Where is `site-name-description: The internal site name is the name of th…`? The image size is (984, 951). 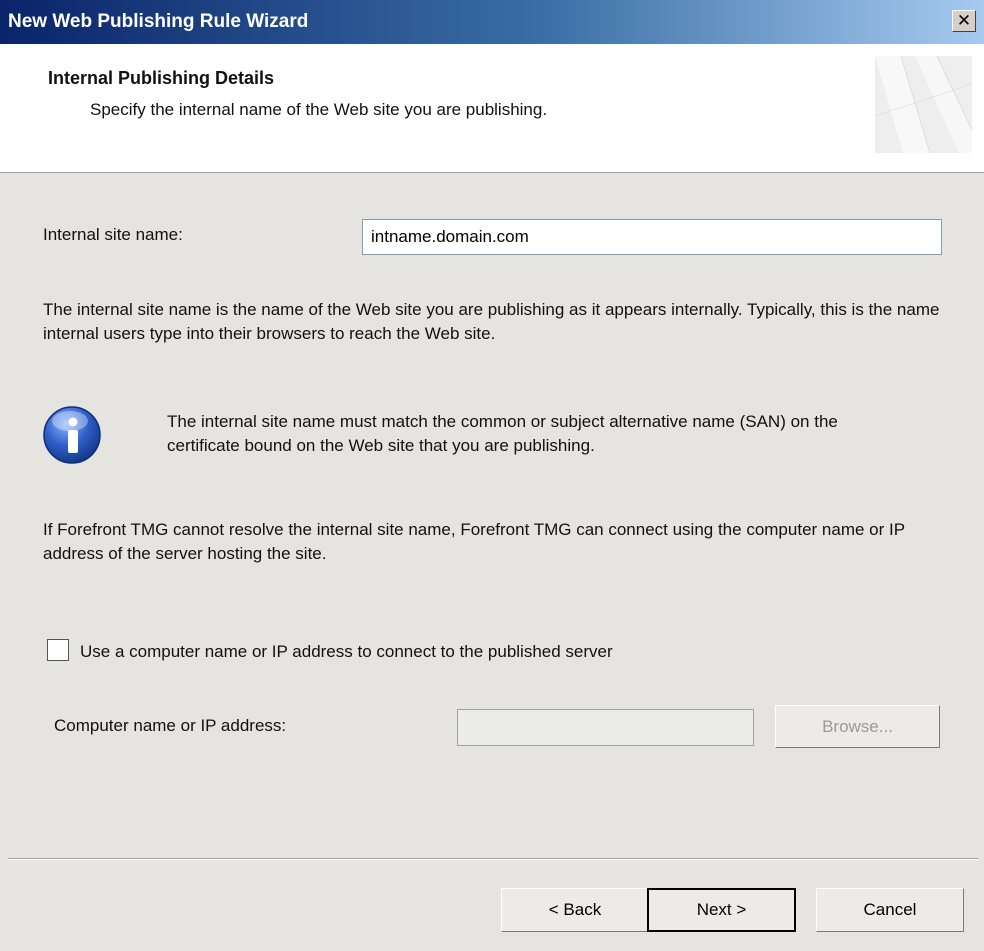 site-name-description: The internal site name is the name of th… is located at coordinates (491, 321).